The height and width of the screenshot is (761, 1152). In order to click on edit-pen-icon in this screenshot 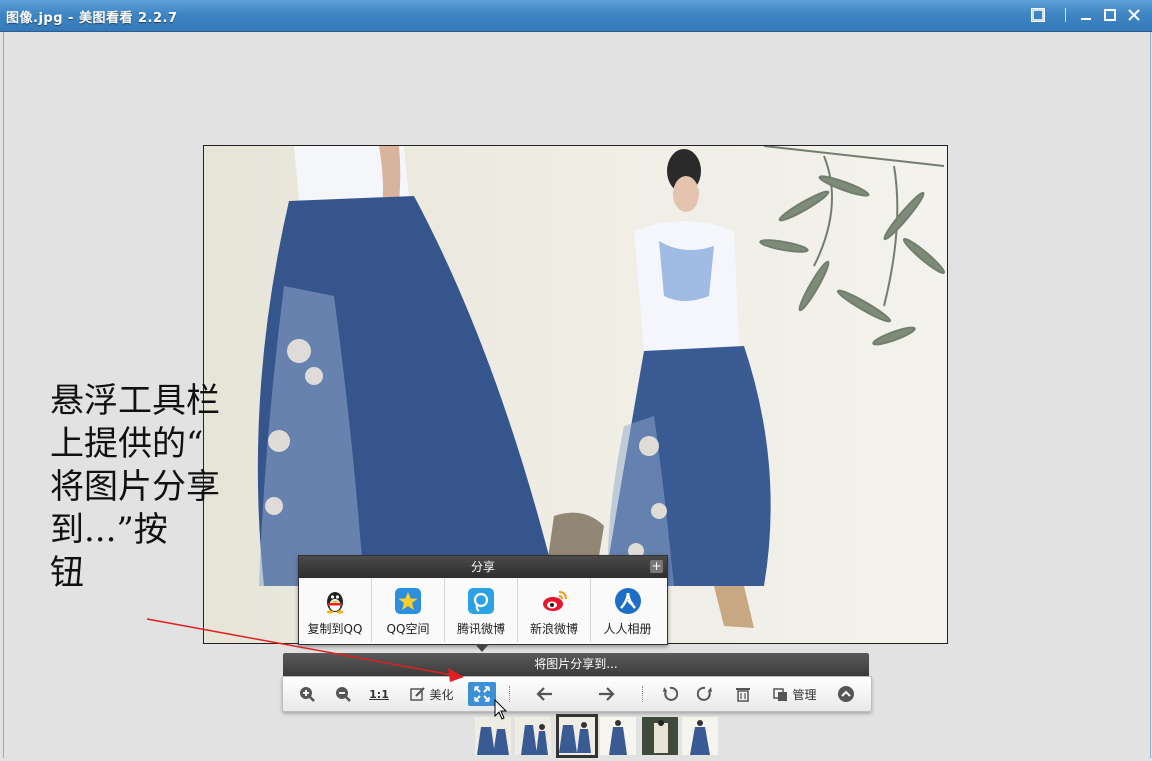, I will do `click(418, 694)`.